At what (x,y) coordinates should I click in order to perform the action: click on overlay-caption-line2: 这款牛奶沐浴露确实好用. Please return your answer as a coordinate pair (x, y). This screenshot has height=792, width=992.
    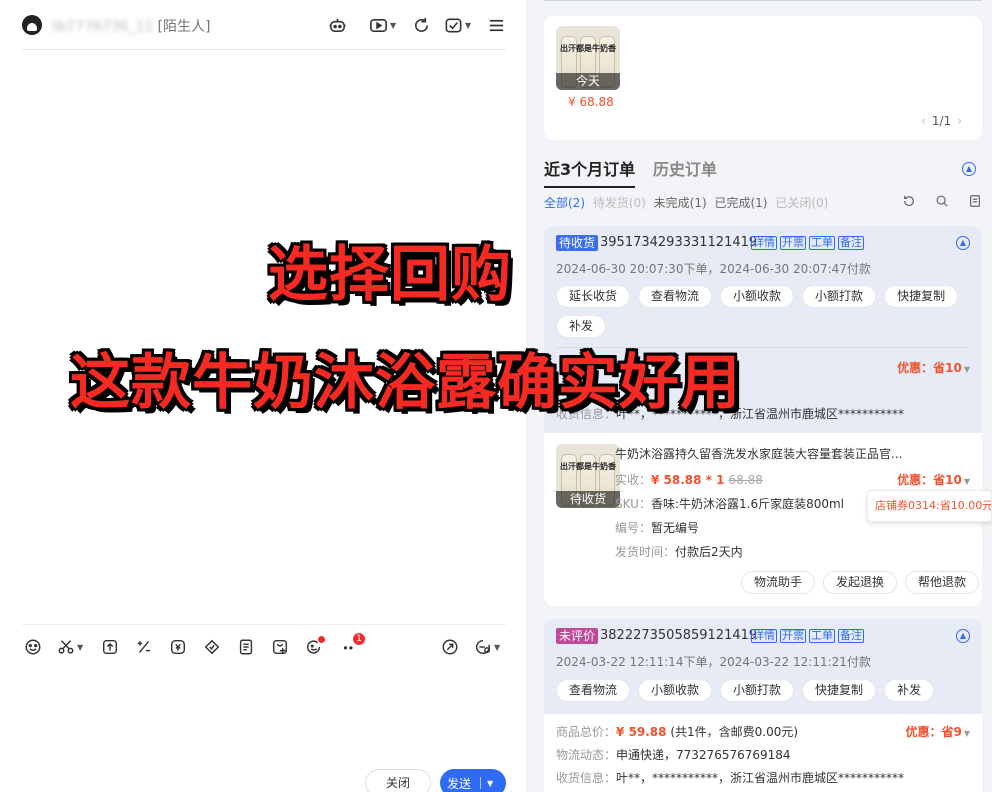
    Looking at the image, I should click on (405, 383).